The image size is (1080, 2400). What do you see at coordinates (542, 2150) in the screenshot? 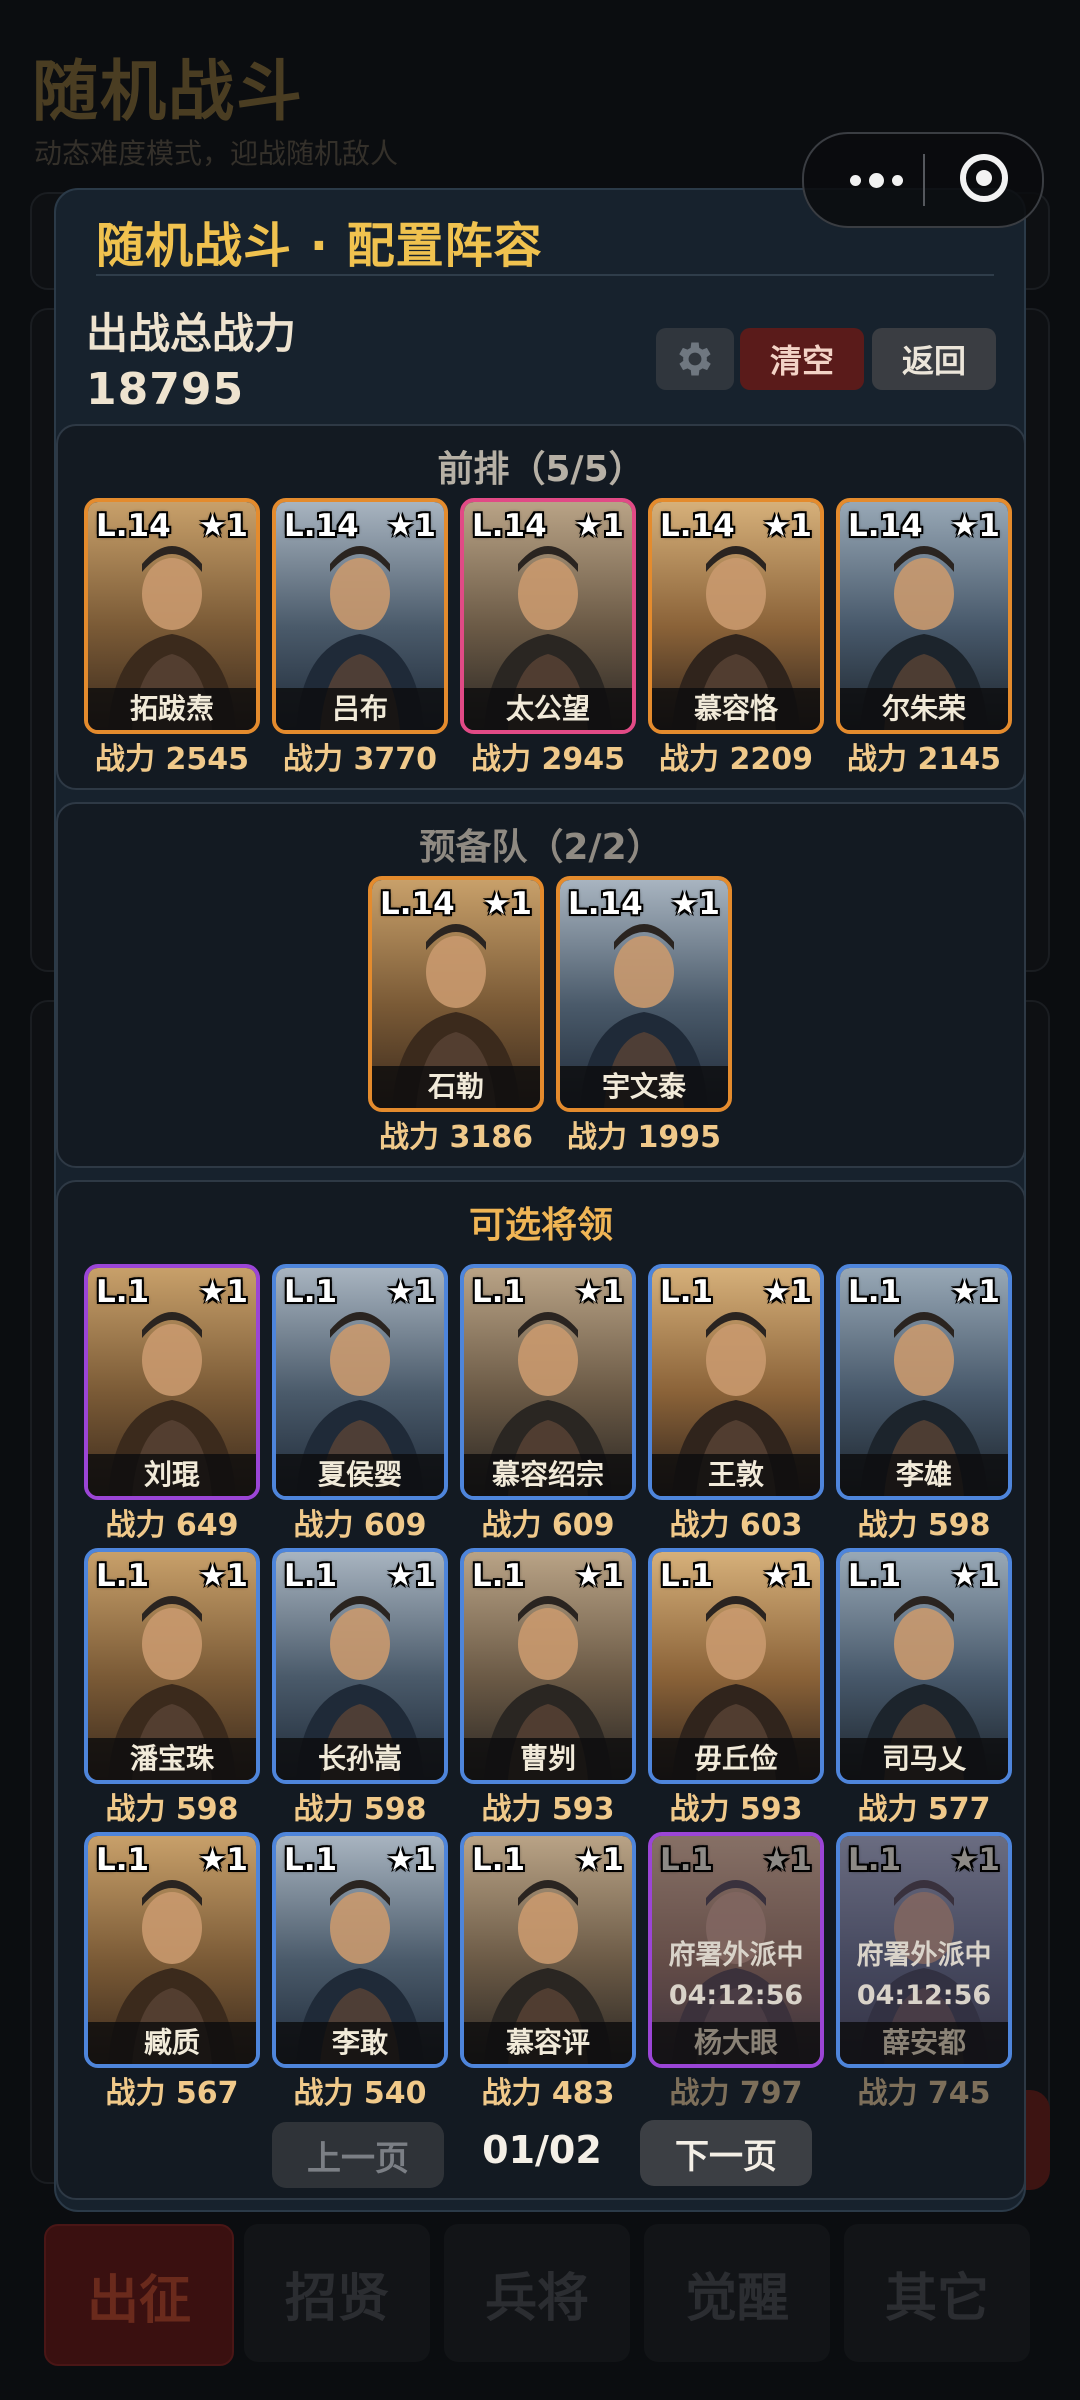
I see `page-indicator: 01/02` at bounding box center [542, 2150].